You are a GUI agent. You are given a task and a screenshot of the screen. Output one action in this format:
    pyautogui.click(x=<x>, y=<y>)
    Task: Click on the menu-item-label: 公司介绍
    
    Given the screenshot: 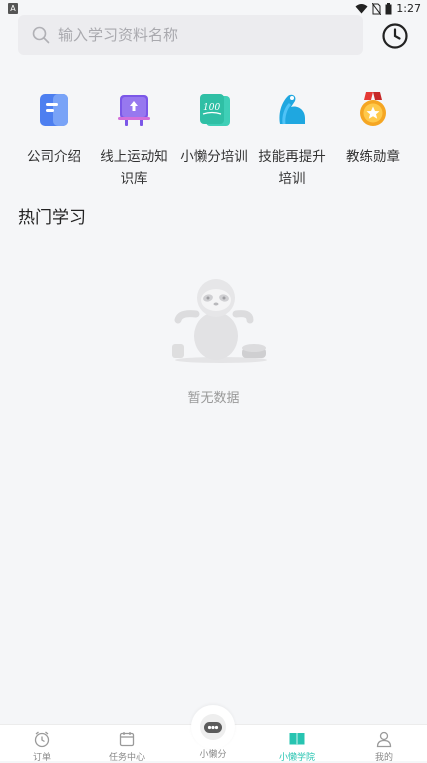 What is the action you would take?
    pyautogui.click(x=54, y=157)
    